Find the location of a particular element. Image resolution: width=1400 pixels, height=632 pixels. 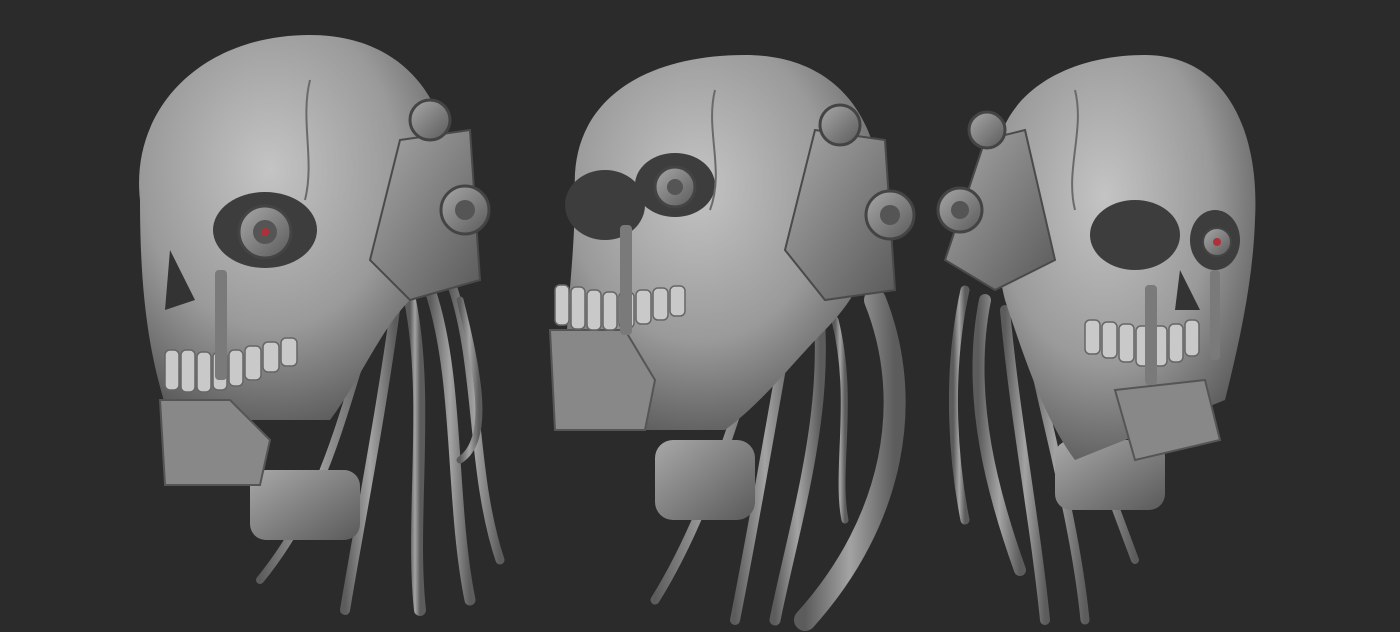

jaw-plate is located at coordinates (1167, 420).